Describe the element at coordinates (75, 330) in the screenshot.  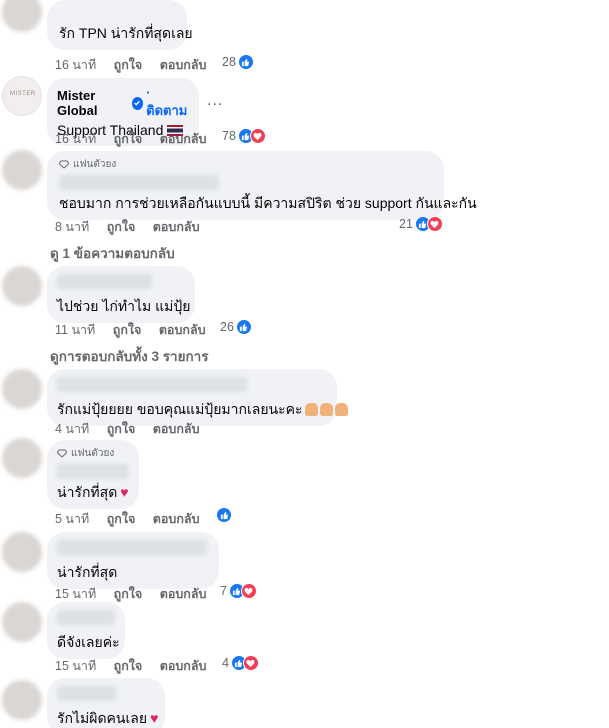
I see `comment-time: 11 นาที` at that location.